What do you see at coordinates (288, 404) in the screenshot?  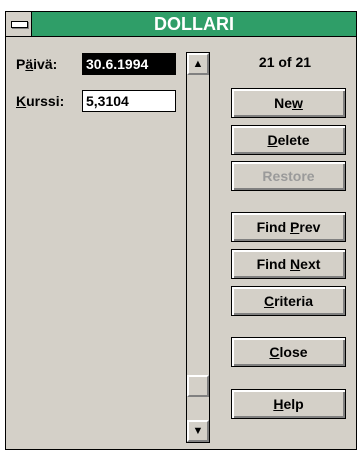 I see `help-button: Help` at bounding box center [288, 404].